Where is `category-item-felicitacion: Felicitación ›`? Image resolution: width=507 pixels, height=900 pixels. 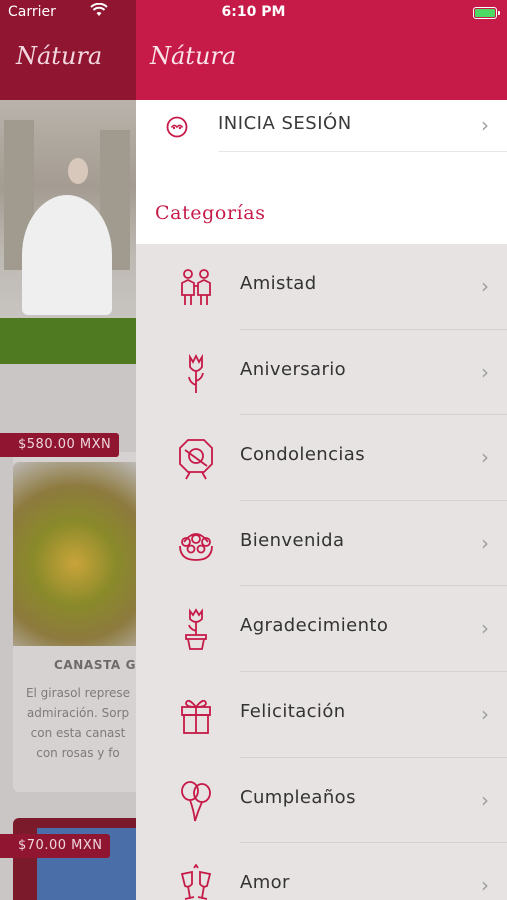
category-item-felicitacion: Felicitación › is located at coordinates (321, 715).